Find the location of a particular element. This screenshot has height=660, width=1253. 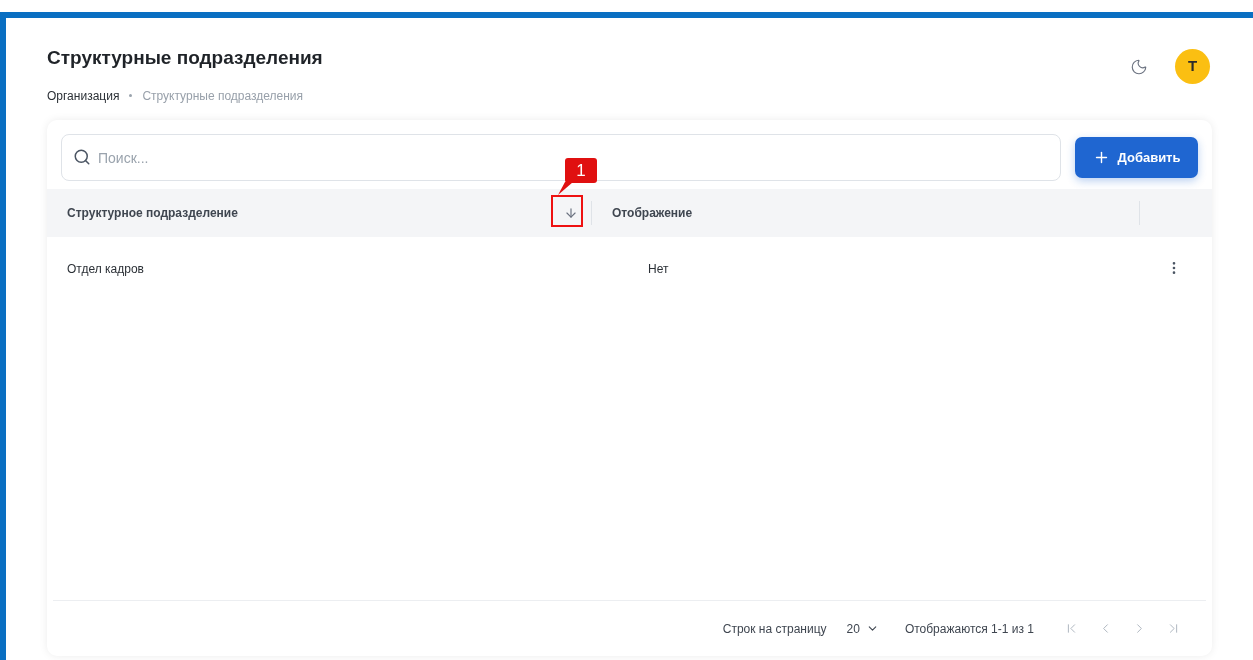

callout-pointer is located at coordinates (565, 189).